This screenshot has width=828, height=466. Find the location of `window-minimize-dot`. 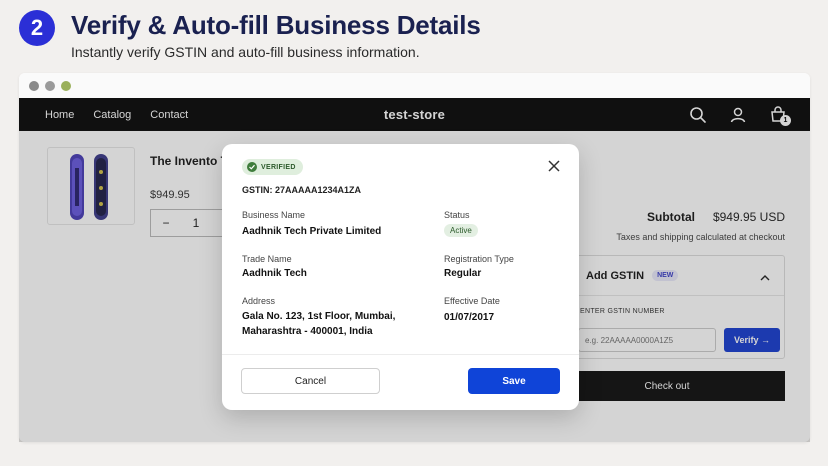

window-minimize-dot is located at coordinates (50, 85).